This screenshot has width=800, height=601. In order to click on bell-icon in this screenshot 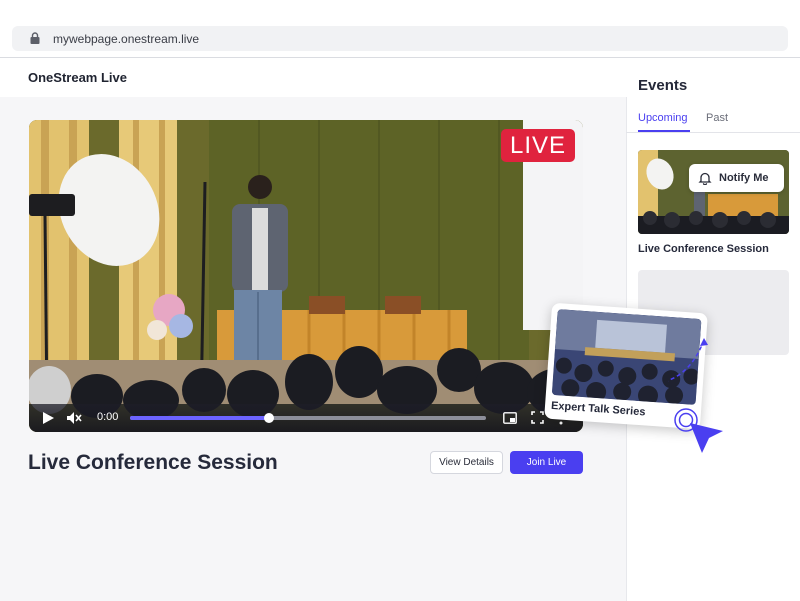, I will do `click(705, 178)`.